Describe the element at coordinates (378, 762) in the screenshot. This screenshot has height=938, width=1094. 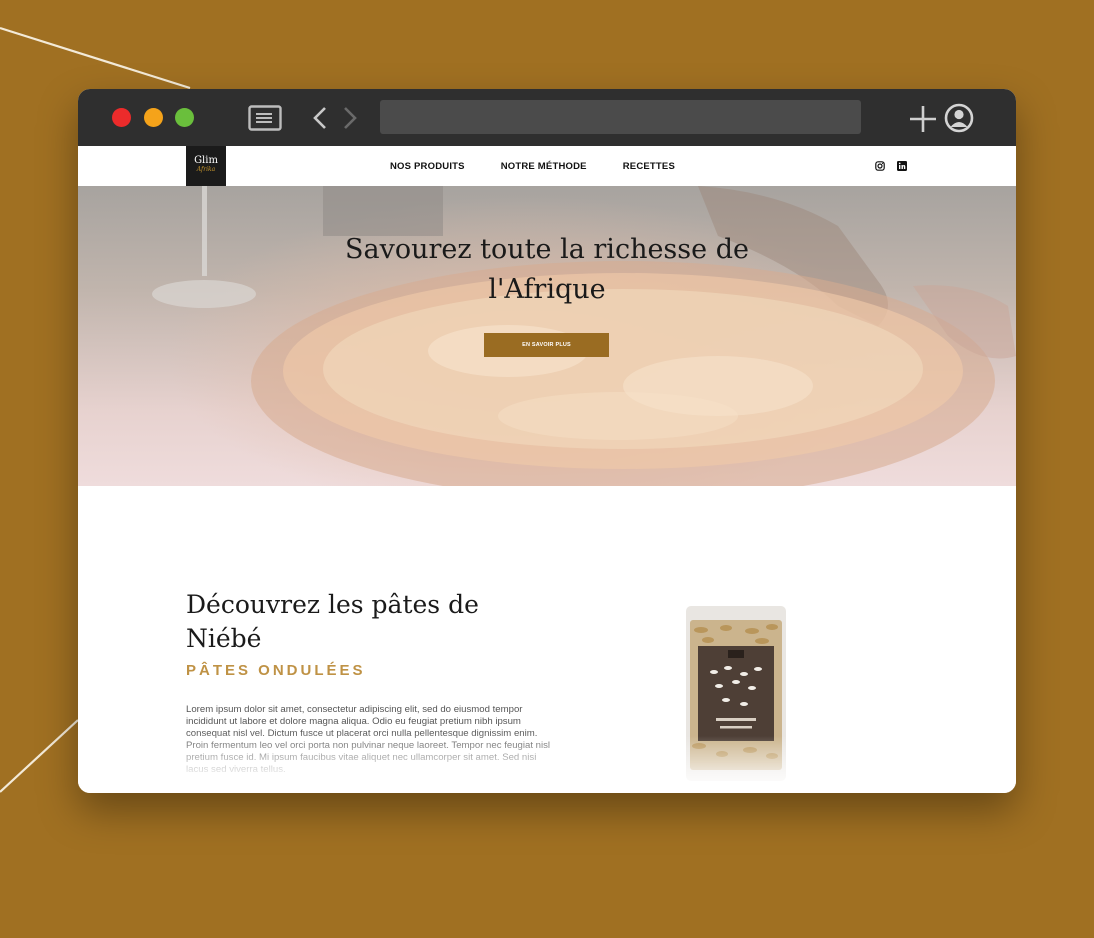
I see `description-fade` at that location.